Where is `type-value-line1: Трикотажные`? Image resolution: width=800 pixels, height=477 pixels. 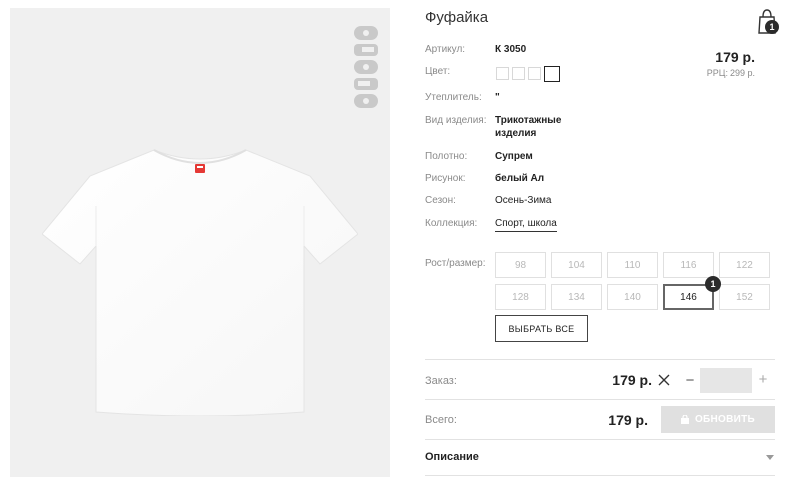
type-value-line1: Трикотажные is located at coordinates (528, 120).